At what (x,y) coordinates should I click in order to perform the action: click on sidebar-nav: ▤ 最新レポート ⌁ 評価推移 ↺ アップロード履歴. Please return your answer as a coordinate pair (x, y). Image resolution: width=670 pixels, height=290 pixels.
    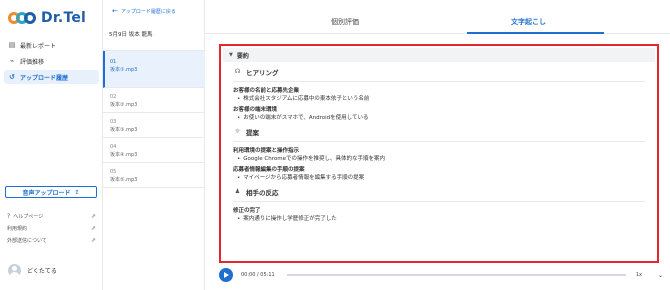
    Looking at the image, I should click on (51, 62).